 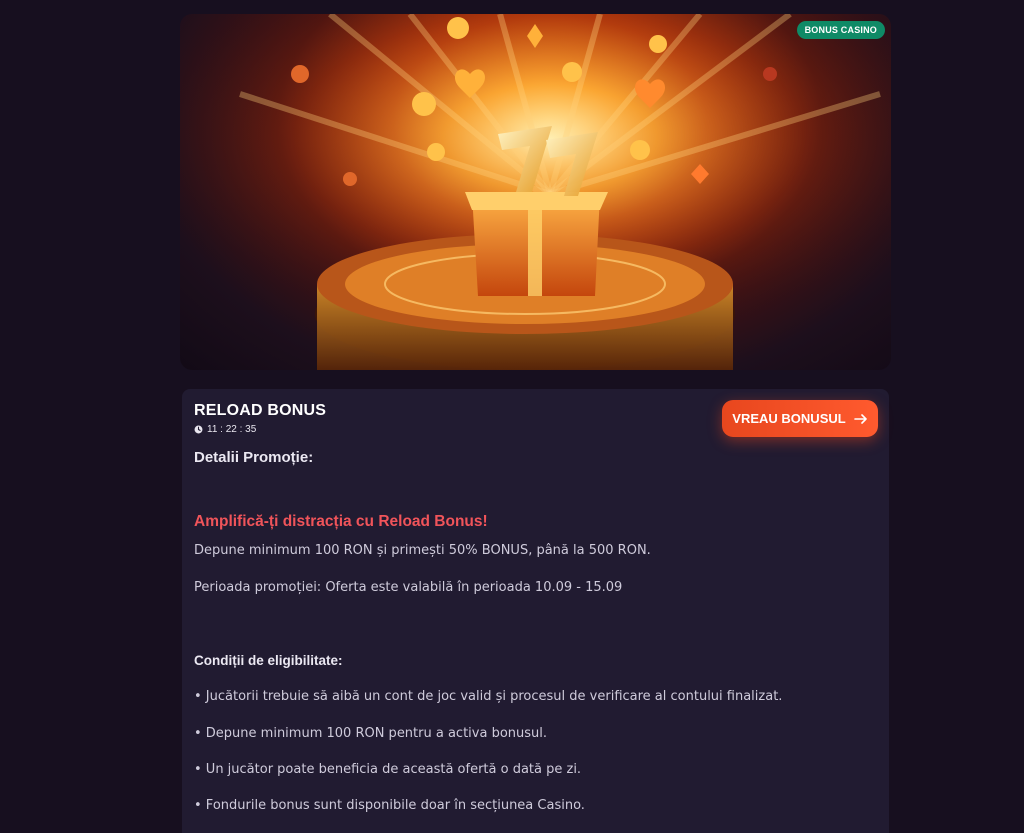 I want to click on bonus-casino-badge: BONUS CASINO, so click(x=840, y=30).